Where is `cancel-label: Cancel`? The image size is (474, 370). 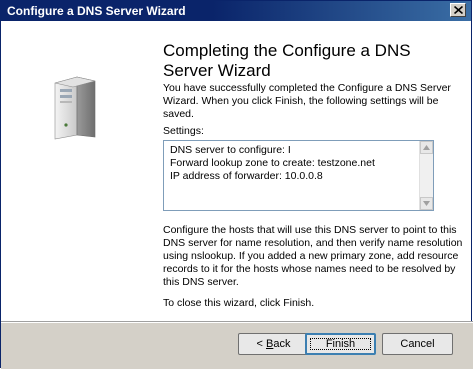 cancel-label: Cancel is located at coordinates (417, 344).